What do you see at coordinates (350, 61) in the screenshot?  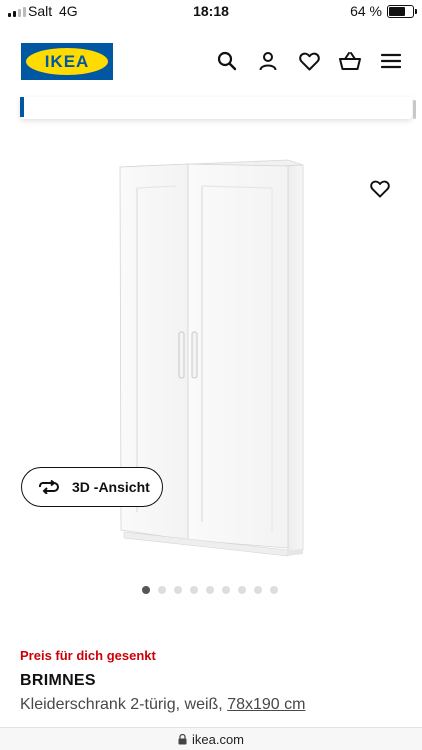 I see `basket-icon` at bounding box center [350, 61].